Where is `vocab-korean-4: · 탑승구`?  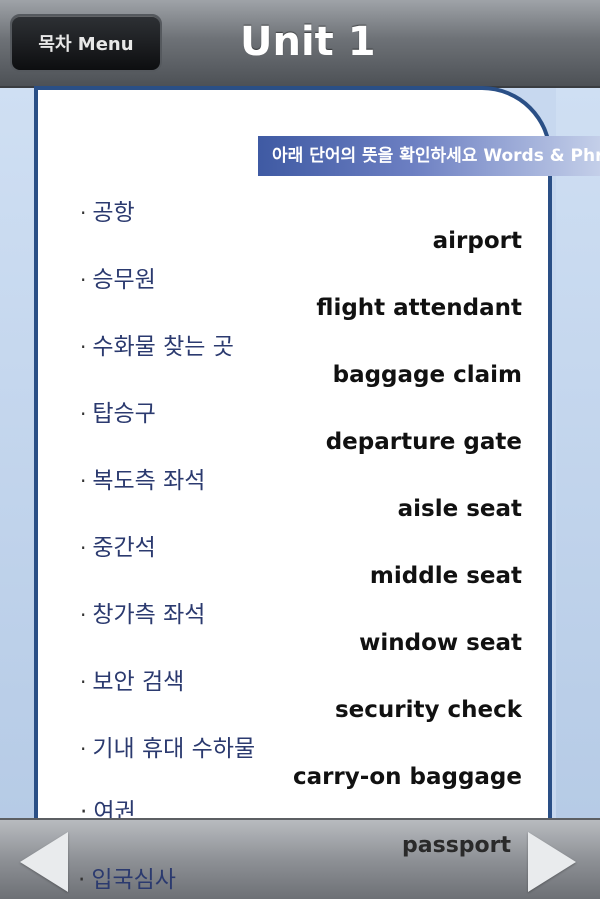
vocab-korean-4: · 탑승구 is located at coordinates (118, 414).